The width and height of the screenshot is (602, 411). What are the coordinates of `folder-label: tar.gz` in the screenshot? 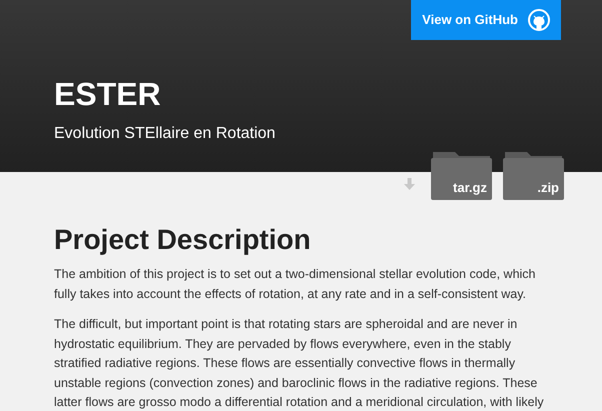 It's located at (470, 187).